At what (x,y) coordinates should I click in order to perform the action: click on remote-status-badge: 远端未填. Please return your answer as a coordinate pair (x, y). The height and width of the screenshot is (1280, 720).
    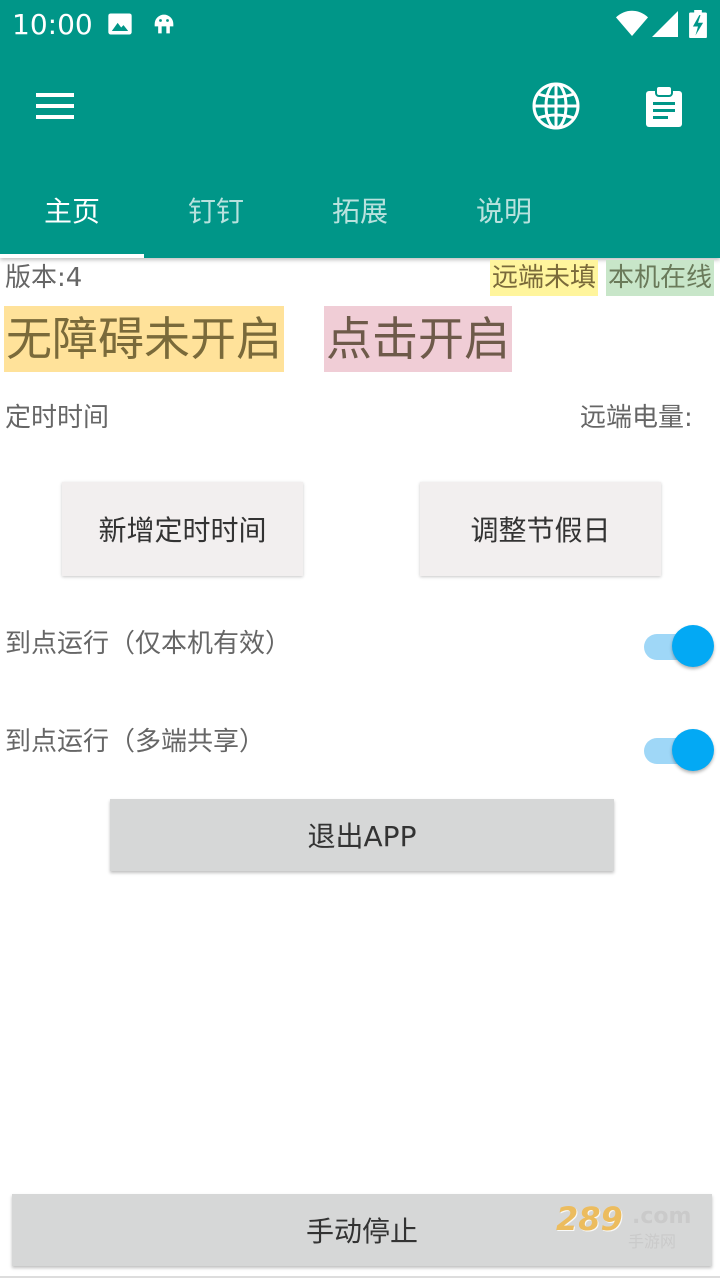
    Looking at the image, I should click on (544, 278).